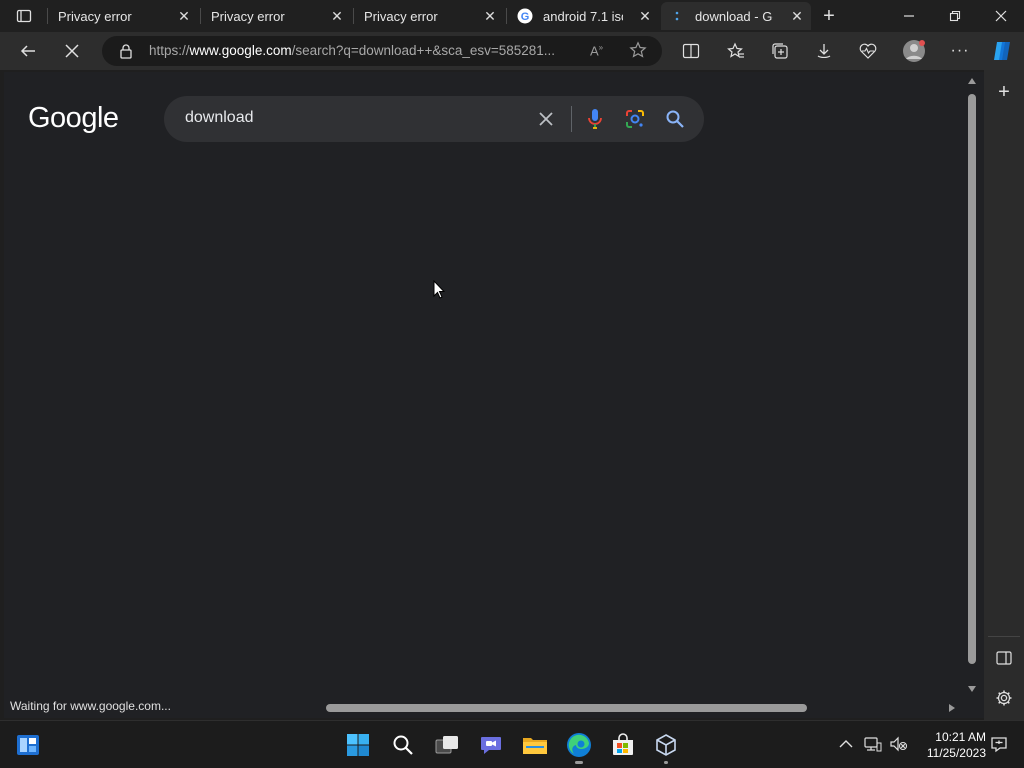 The width and height of the screenshot is (1024, 768). What do you see at coordinates (691, 51) in the screenshot?
I see `split-screen-icon` at bounding box center [691, 51].